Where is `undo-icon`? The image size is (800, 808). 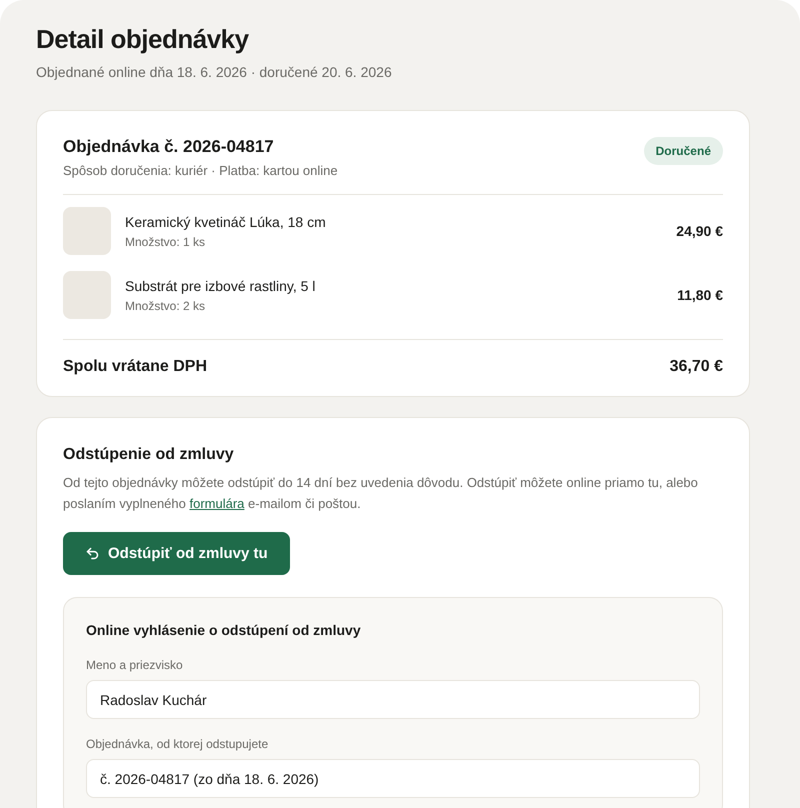
undo-icon is located at coordinates (92, 553).